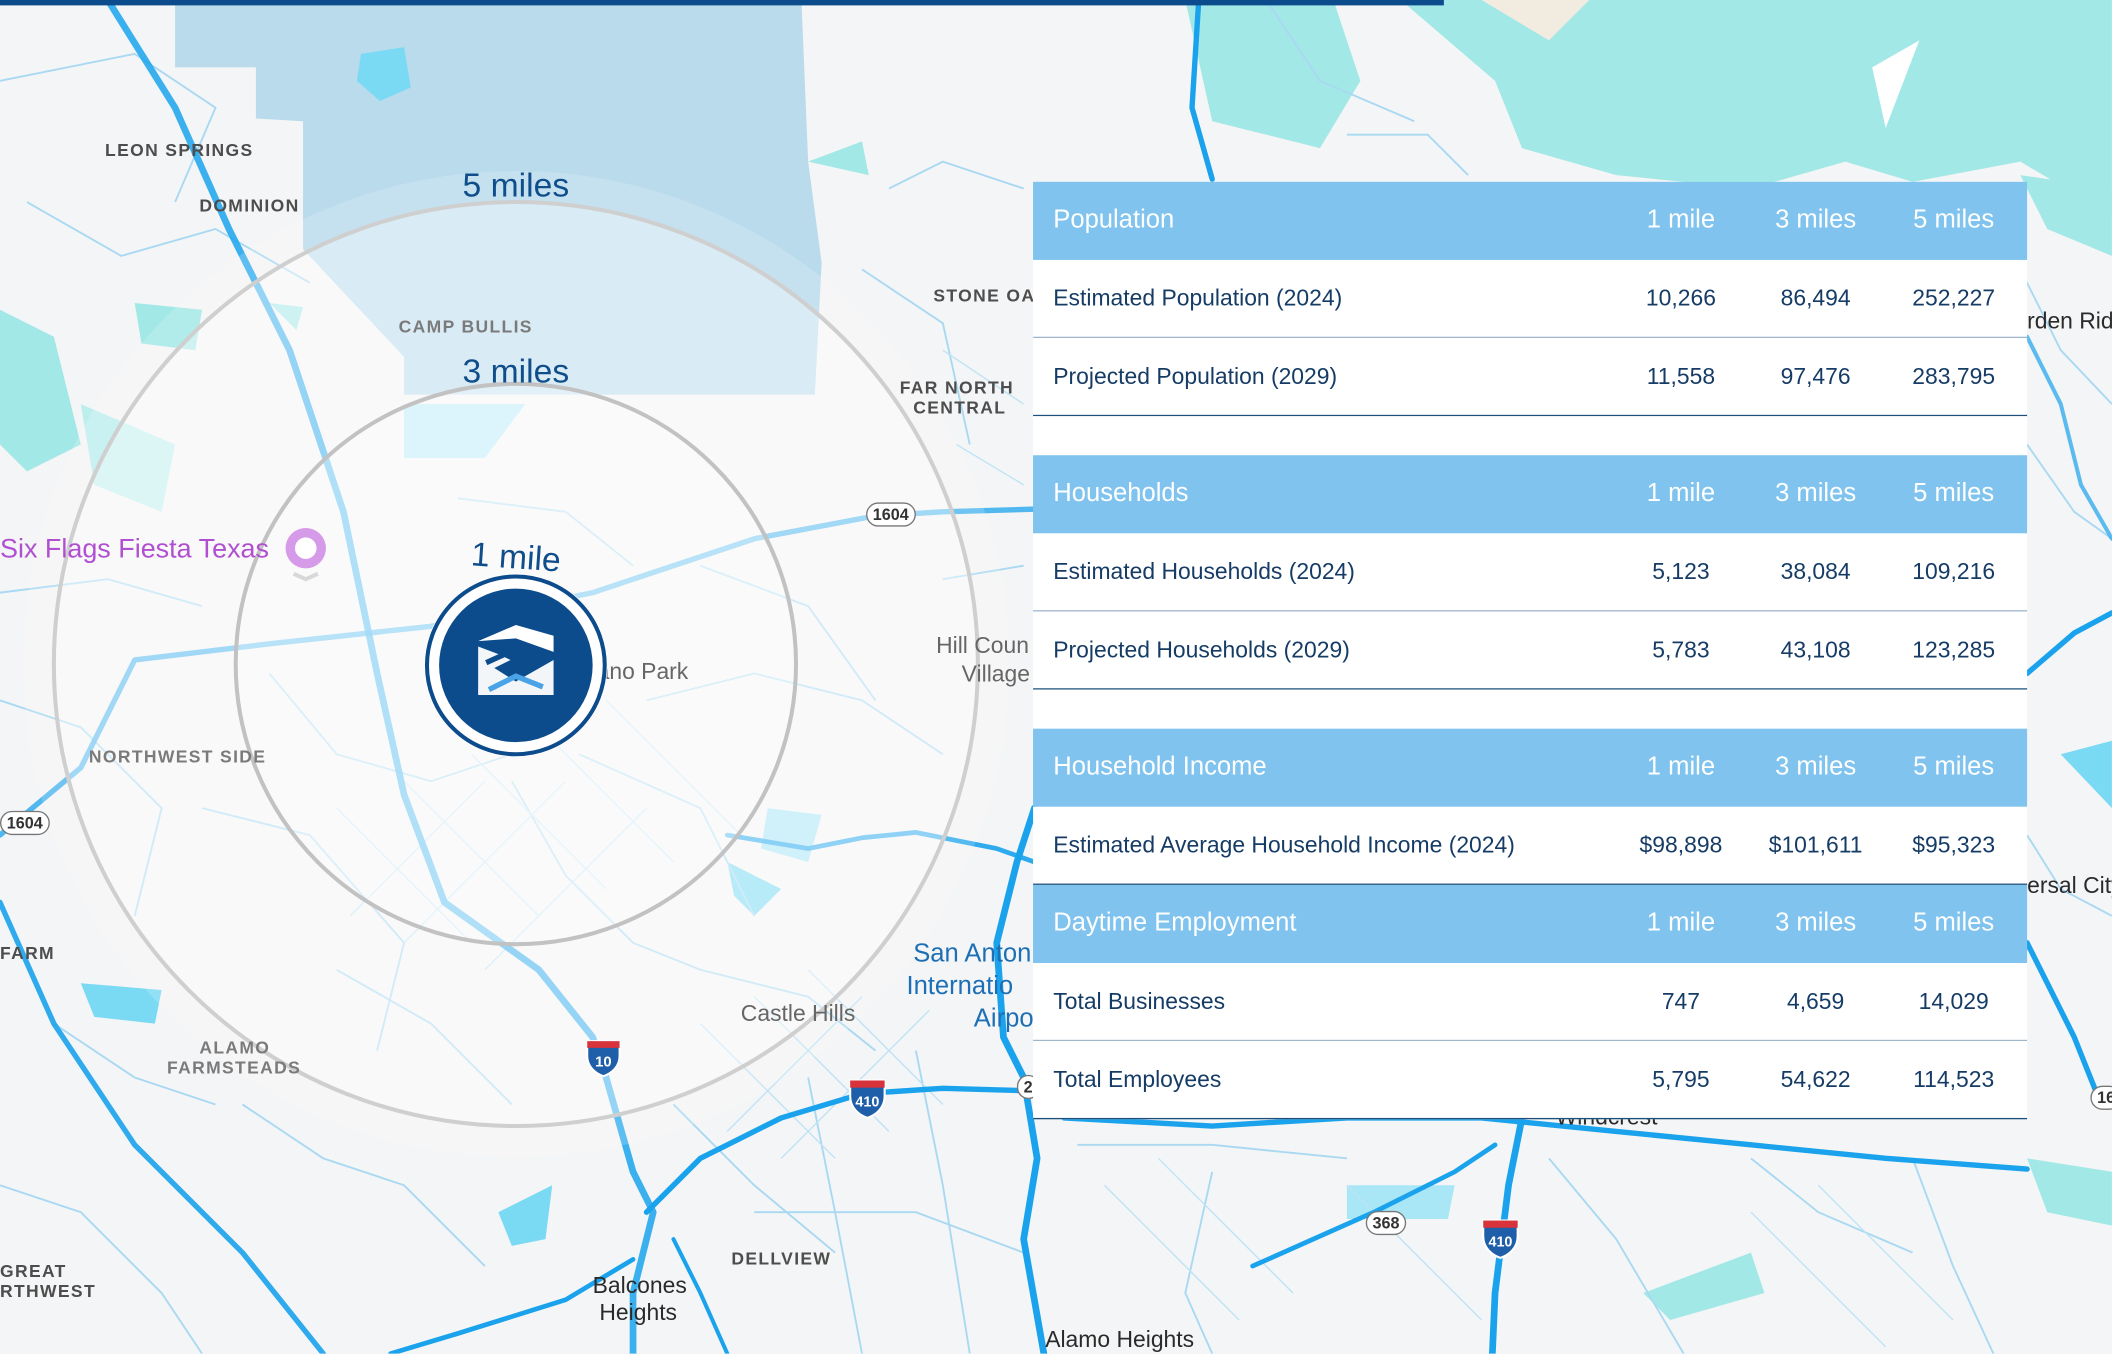  Describe the element at coordinates (516, 371) in the screenshot. I see `ring-label-3-miles: 3 miles` at that location.